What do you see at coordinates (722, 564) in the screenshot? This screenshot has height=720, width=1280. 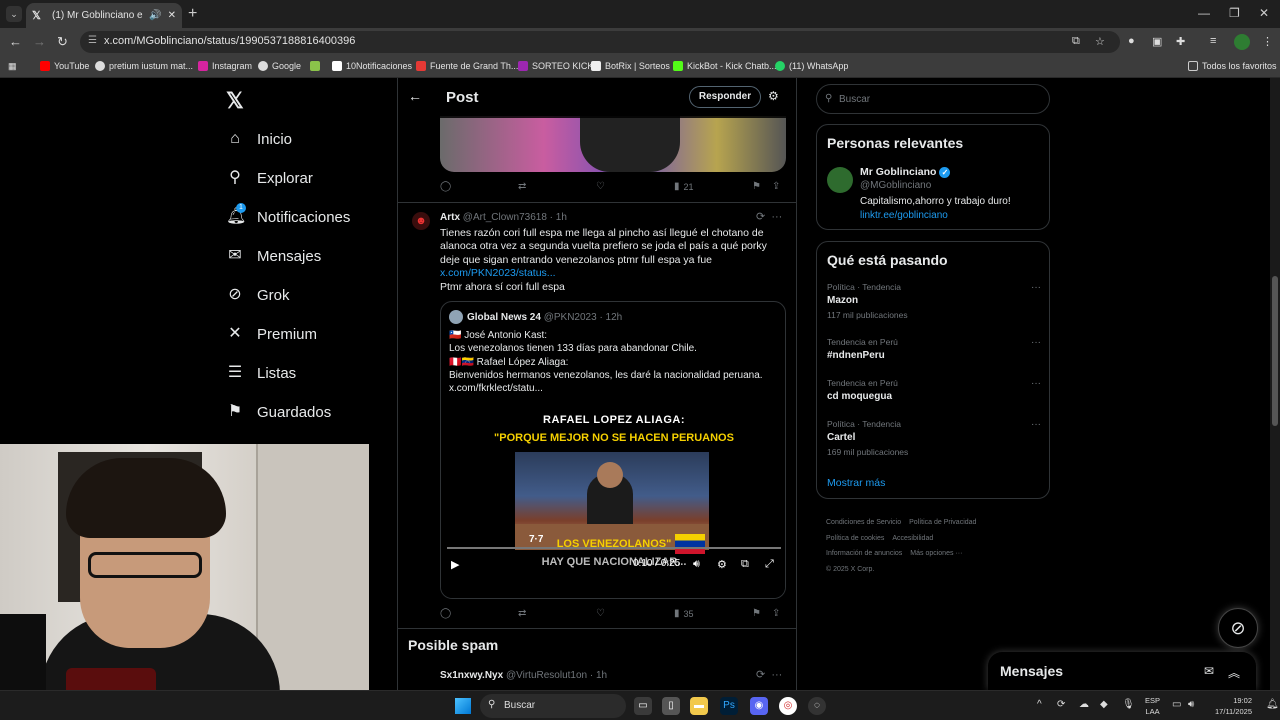 I see `gear-icon: ⚙` at bounding box center [722, 564].